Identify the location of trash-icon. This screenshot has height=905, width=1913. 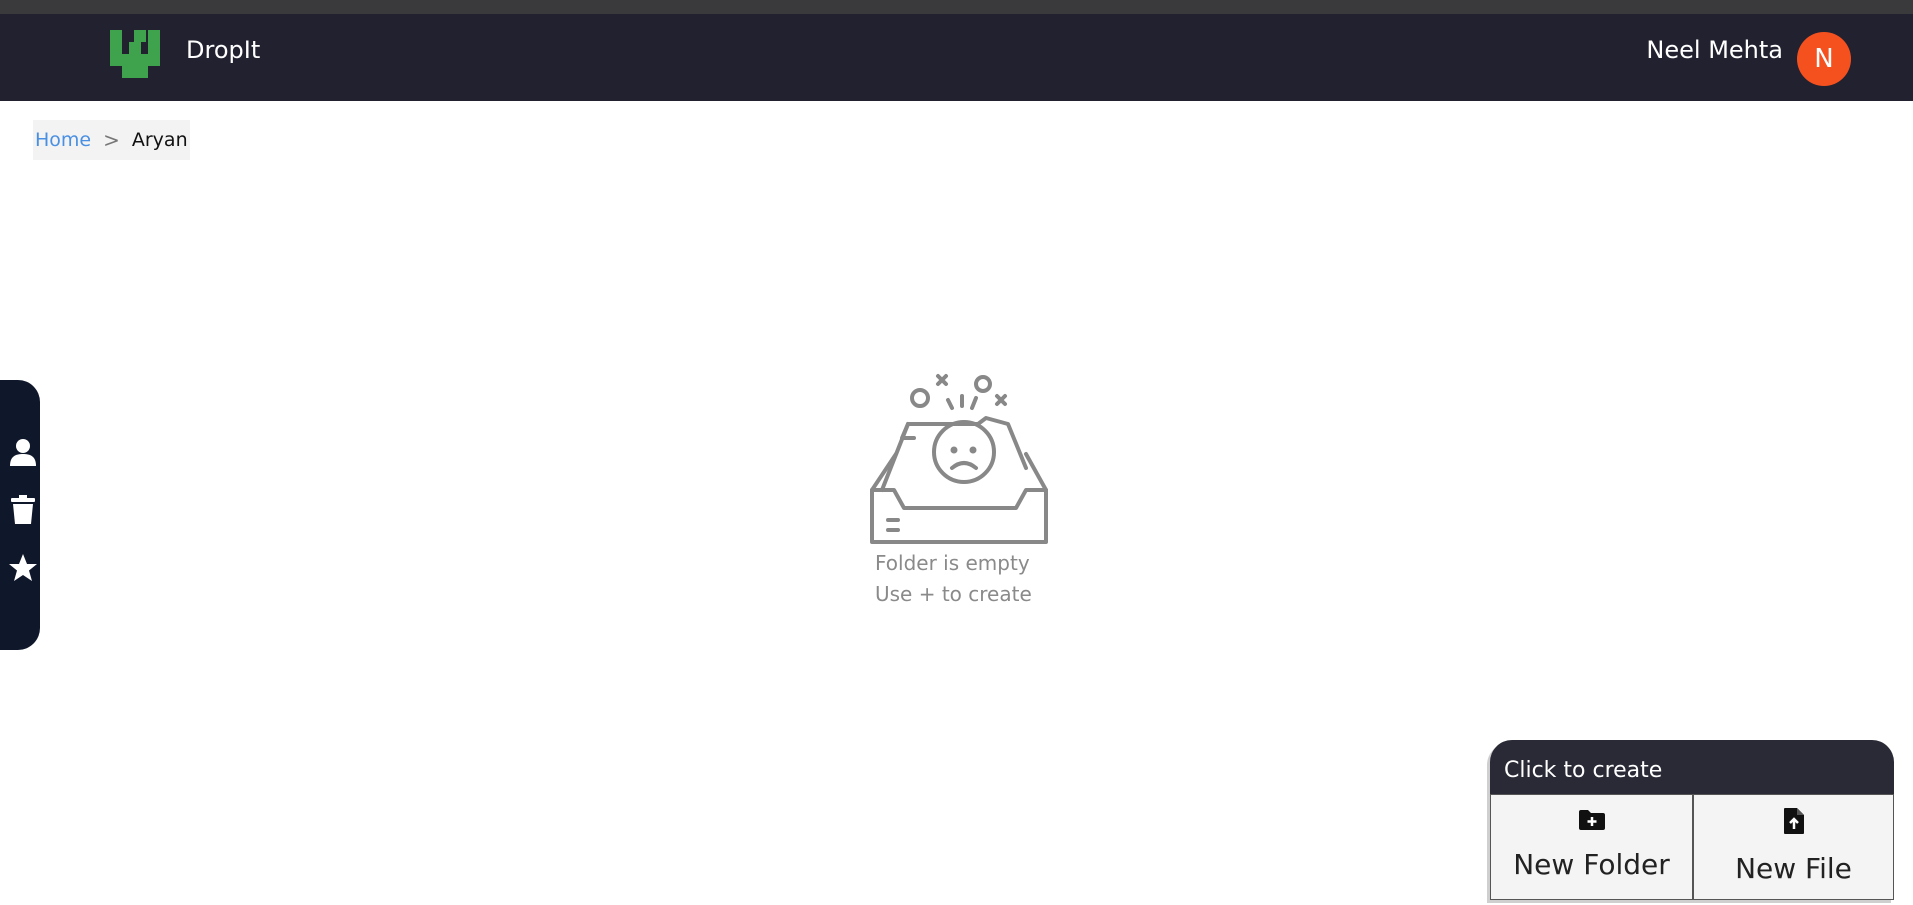
(23, 510).